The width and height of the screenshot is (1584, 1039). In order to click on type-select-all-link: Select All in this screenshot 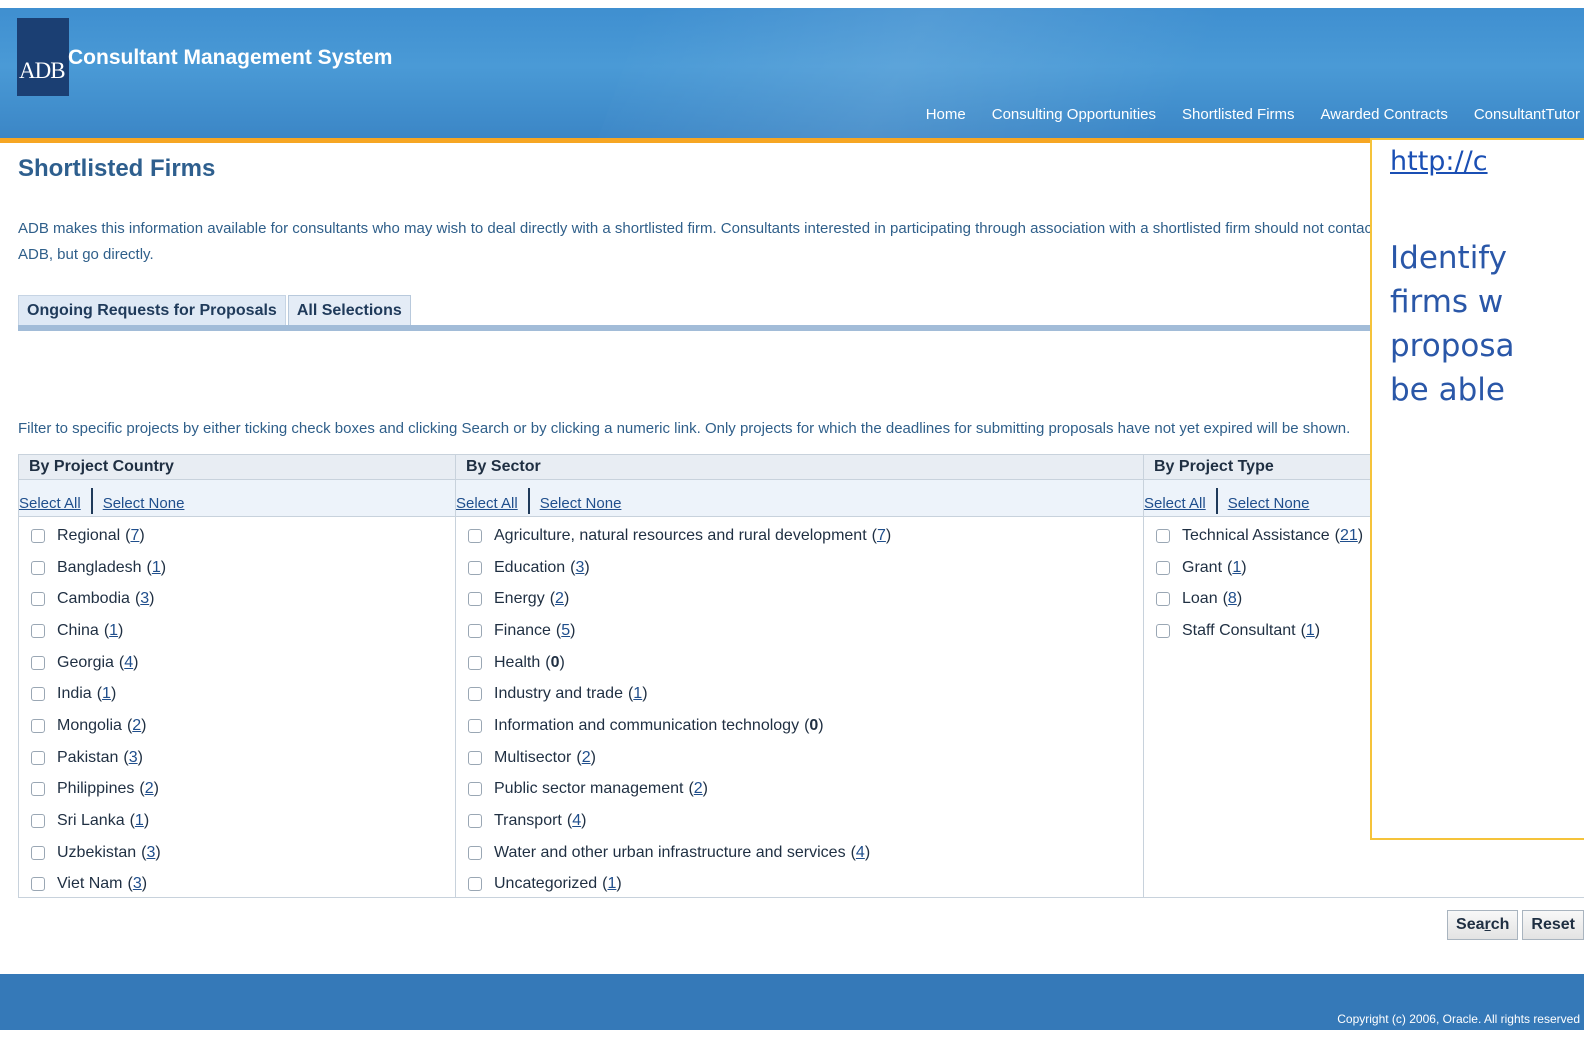, I will do `click(1175, 503)`.